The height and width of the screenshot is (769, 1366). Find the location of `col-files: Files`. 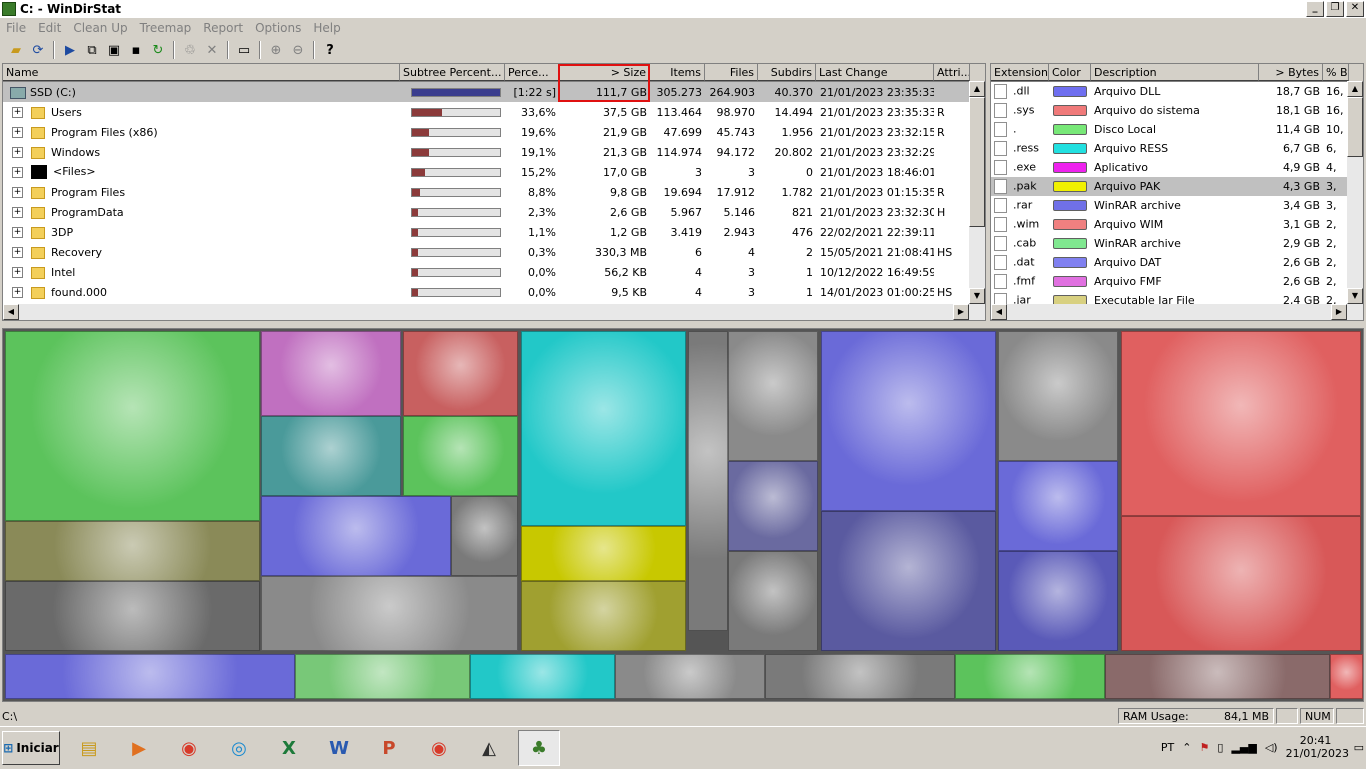

col-files: Files is located at coordinates (731, 72).